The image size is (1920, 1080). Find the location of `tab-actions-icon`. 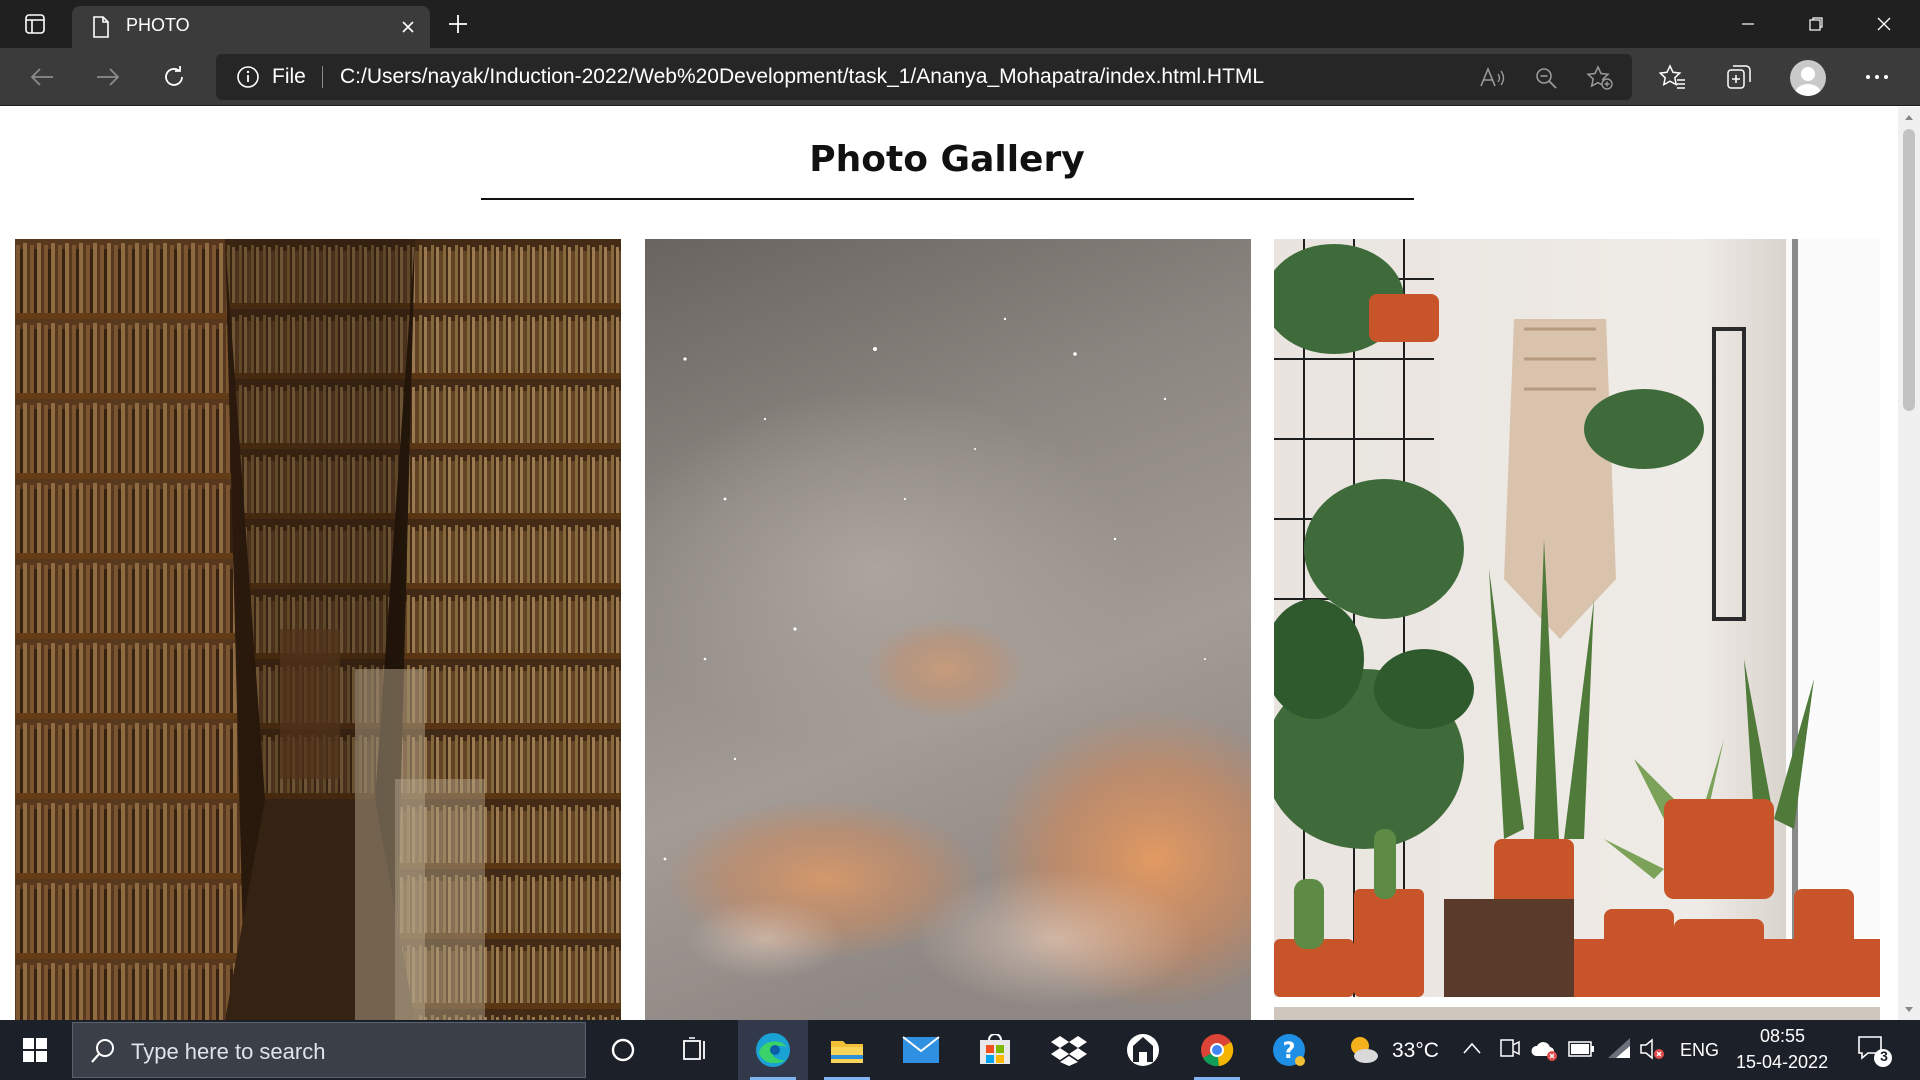

tab-actions-icon is located at coordinates (35, 24).